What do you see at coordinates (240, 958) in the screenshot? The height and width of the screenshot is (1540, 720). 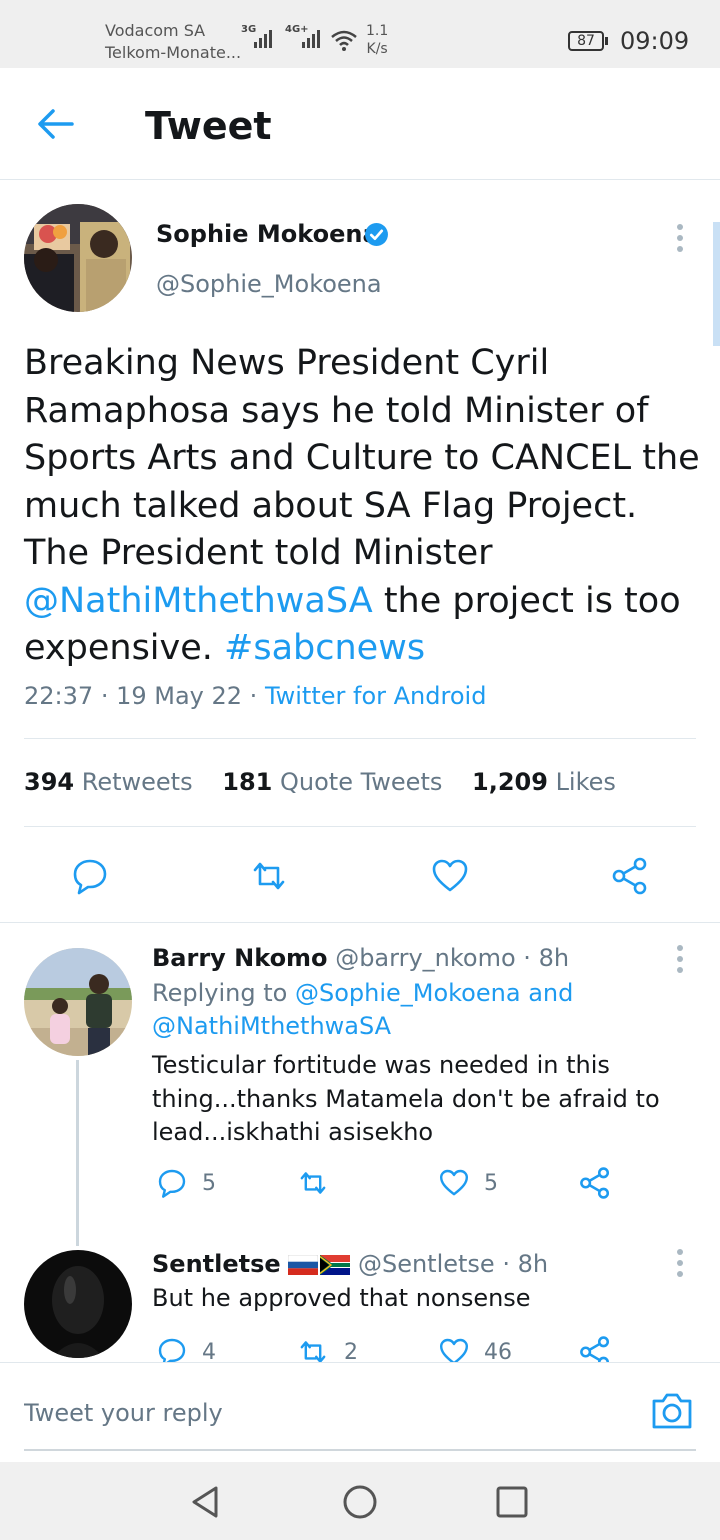 I see `reply-author-name: Barry Nkomo` at bounding box center [240, 958].